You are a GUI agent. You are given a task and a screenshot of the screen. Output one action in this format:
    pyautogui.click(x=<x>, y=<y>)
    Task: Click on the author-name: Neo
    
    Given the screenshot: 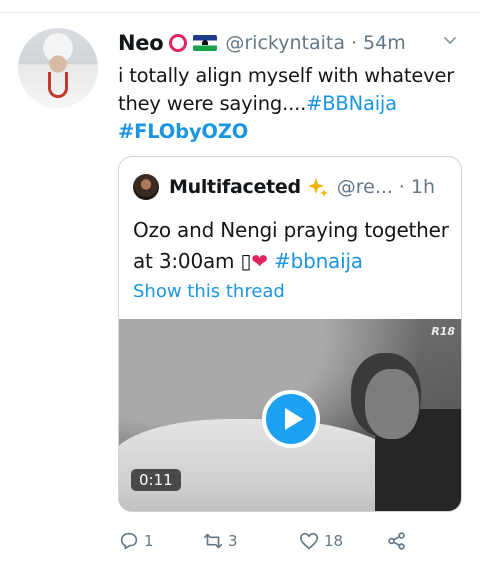 What is the action you would take?
    pyautogui.click(x=141, y=43)
    